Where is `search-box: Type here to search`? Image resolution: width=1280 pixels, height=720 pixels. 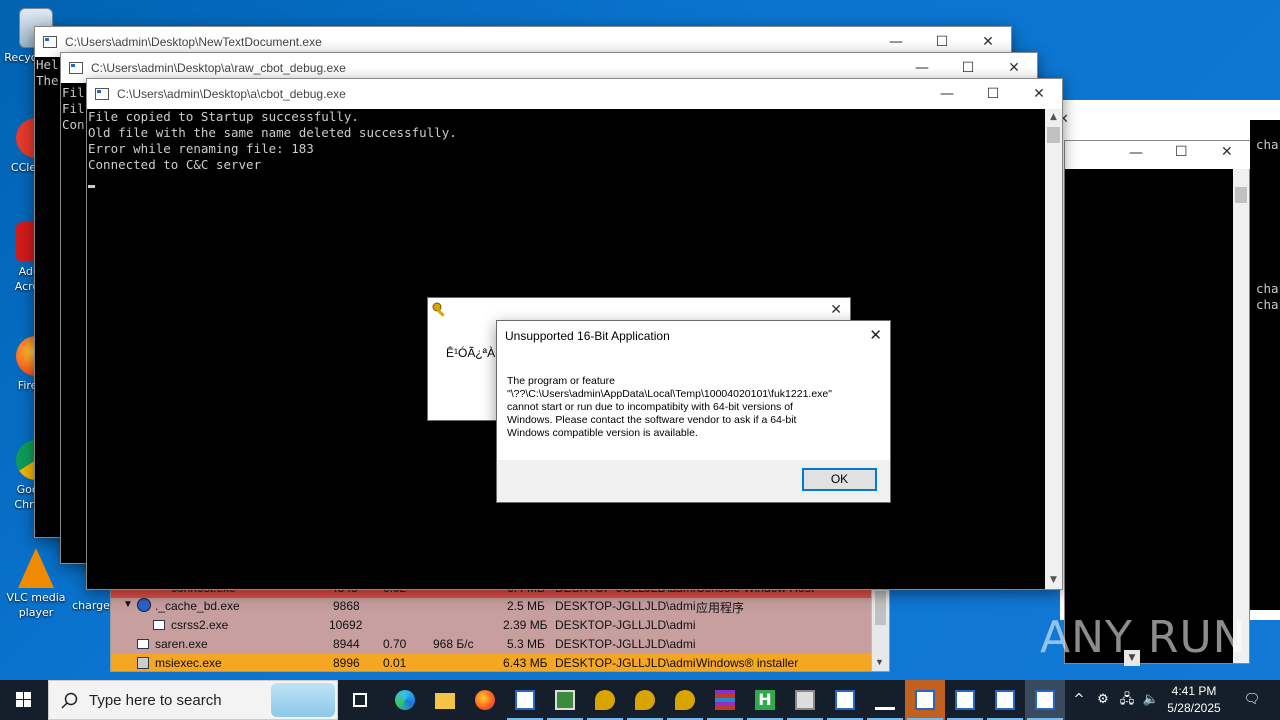
search-box: Type here to search is located at coordinates (193, 700).